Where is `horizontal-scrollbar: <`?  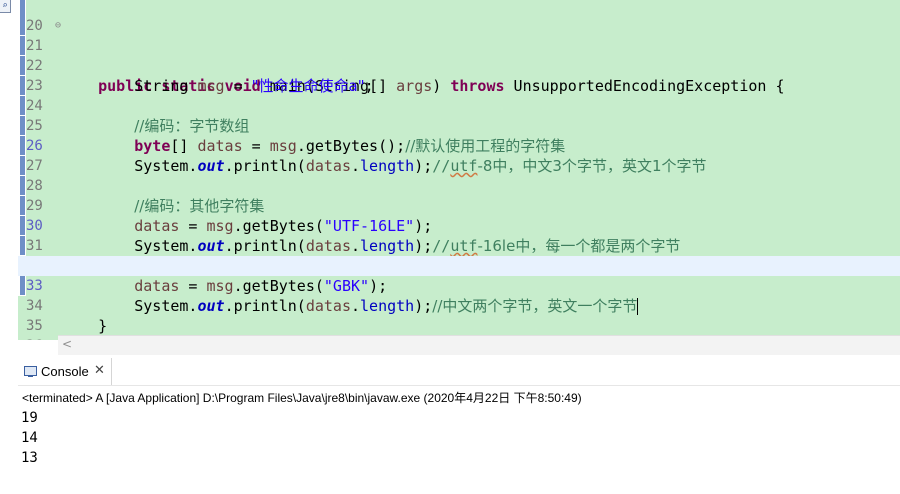
horizontal-scrollbar: < is located at coordinates (479, 345).